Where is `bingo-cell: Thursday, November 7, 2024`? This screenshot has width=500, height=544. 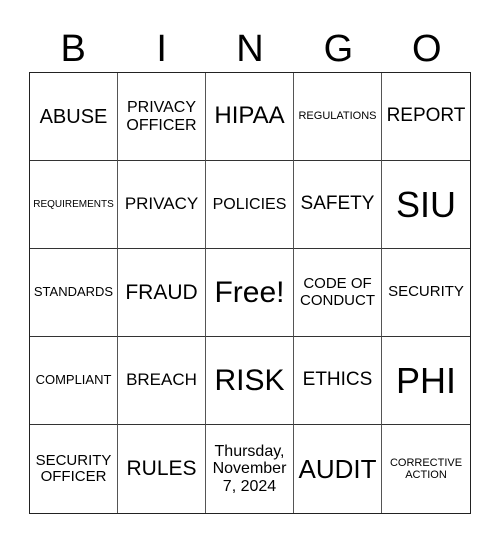
bingo-cell: Thursday, November 7, 2024 is located at coordinates (250, 469).